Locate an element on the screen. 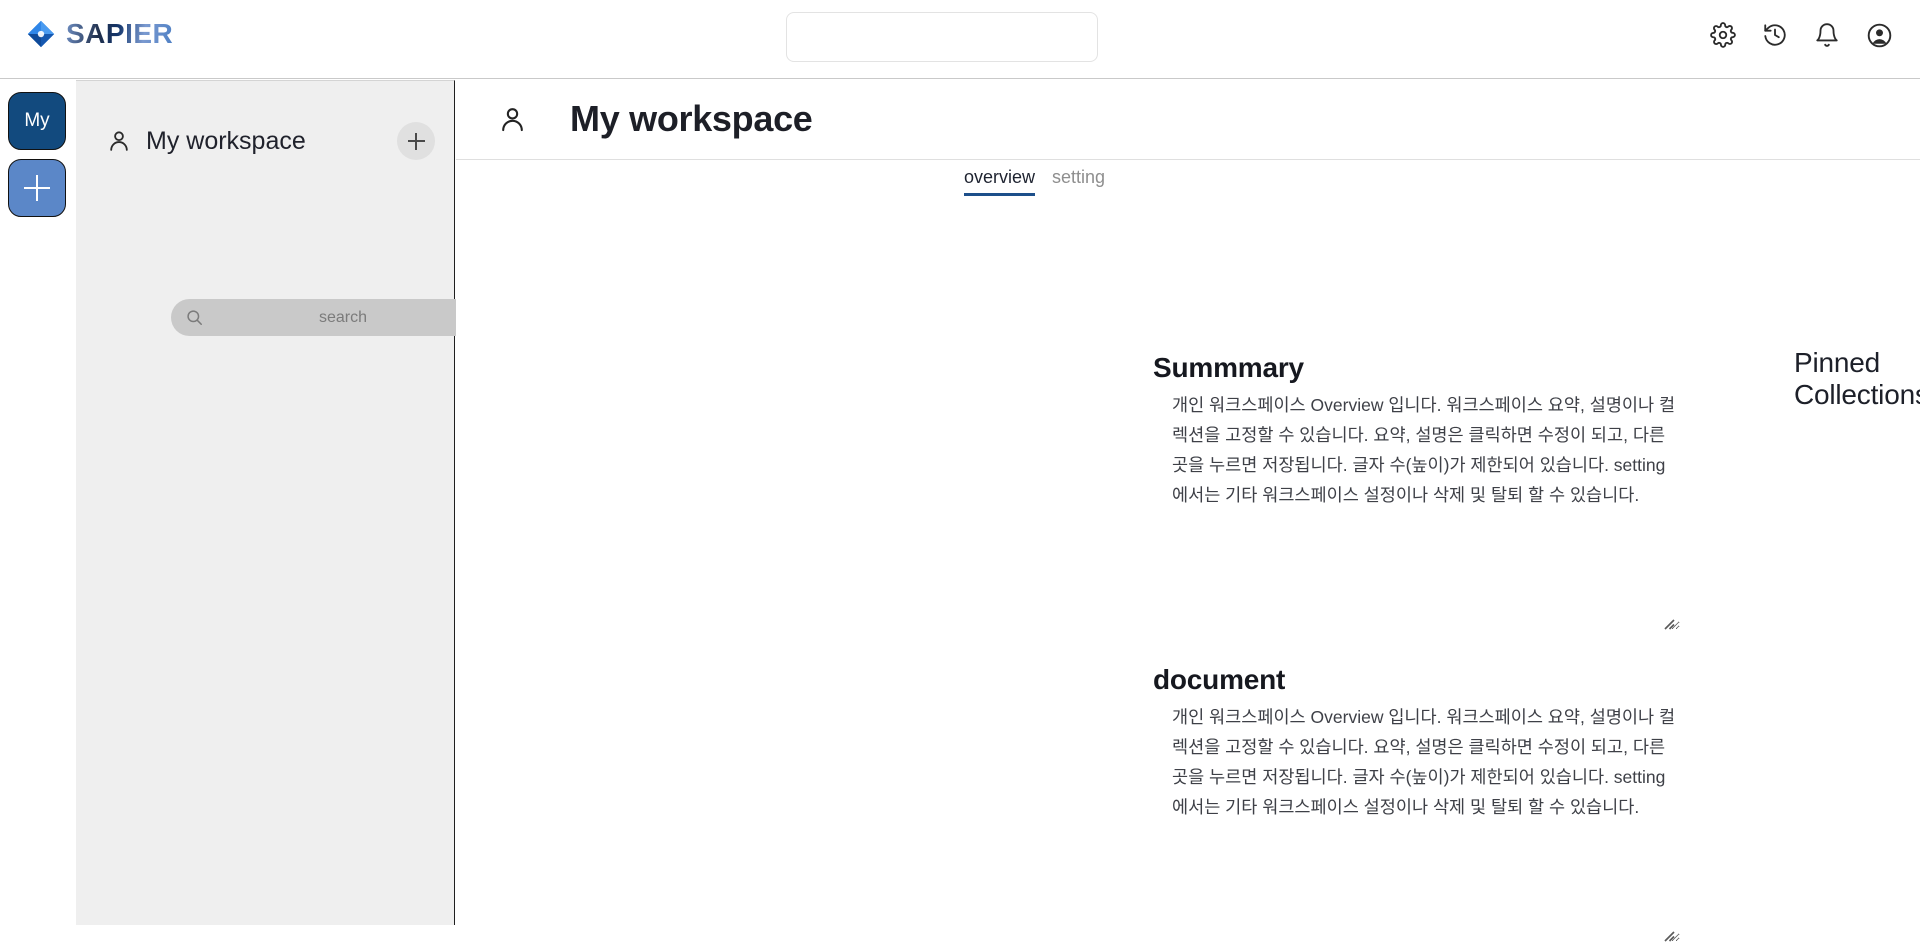 The image size is (1920, 942). top-bar: SAPIER is located at coordinates (960, 39).